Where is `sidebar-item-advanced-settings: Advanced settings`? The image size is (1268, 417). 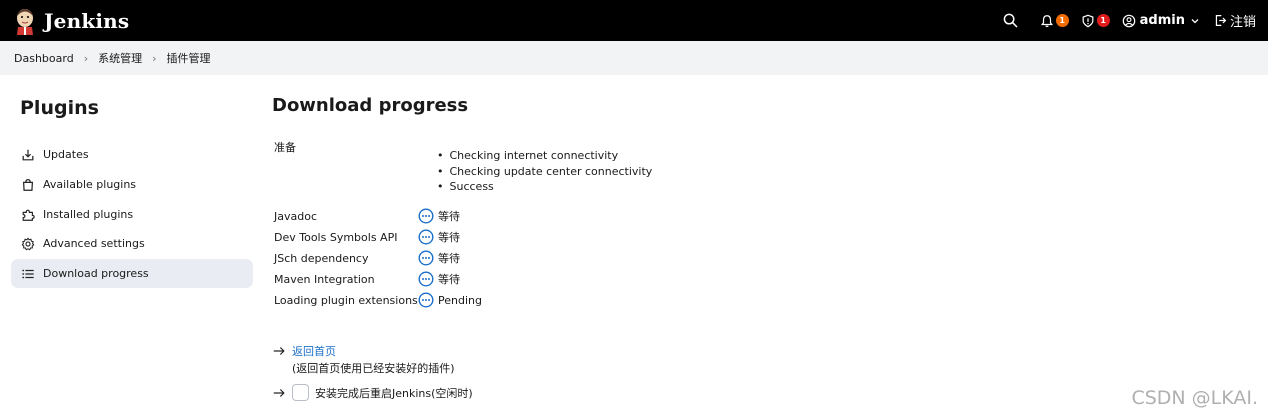
sidebar-item-advanced-settings: Advanced settings is located at coordinates (132, 243).